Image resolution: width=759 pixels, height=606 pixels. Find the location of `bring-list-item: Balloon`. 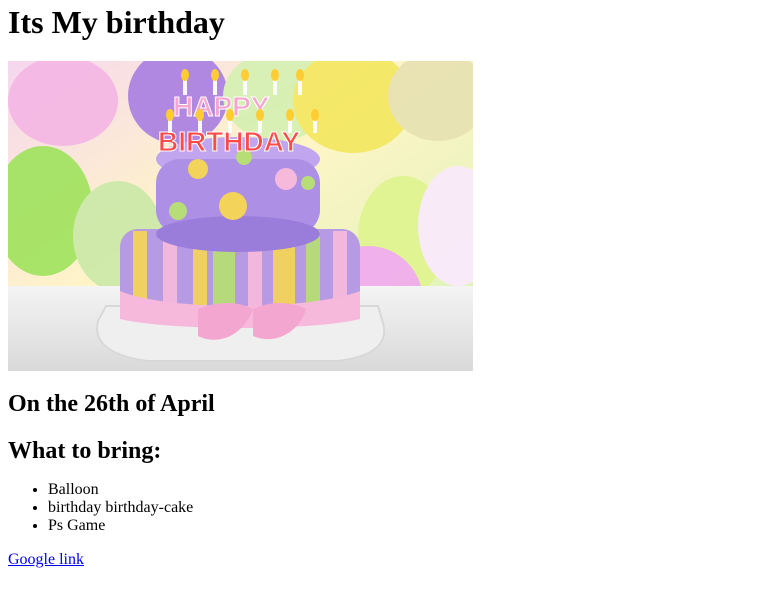

bring-list-item: Balloon is located at coordinates (399, 490).